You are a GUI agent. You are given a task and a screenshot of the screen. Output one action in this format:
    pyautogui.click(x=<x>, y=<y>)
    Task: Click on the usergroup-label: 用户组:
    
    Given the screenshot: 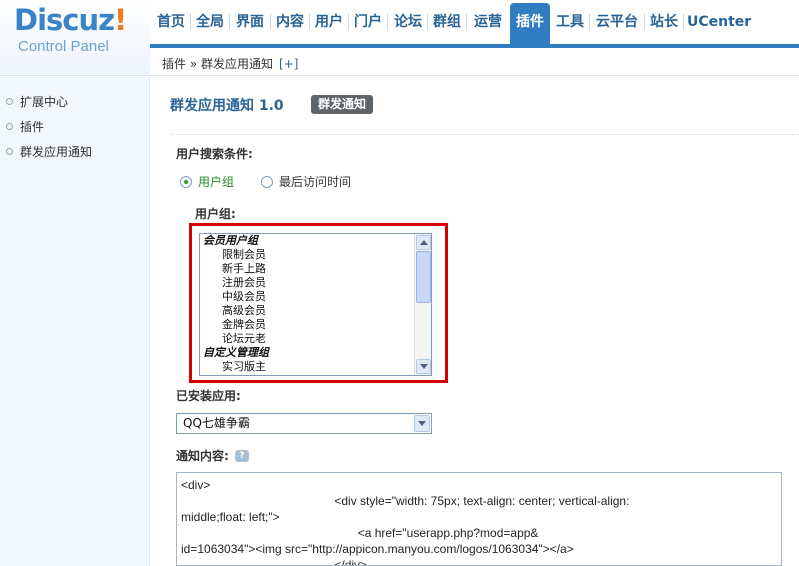 What is the action you would take?
    pyautogui.click(x=215, y=214)
    